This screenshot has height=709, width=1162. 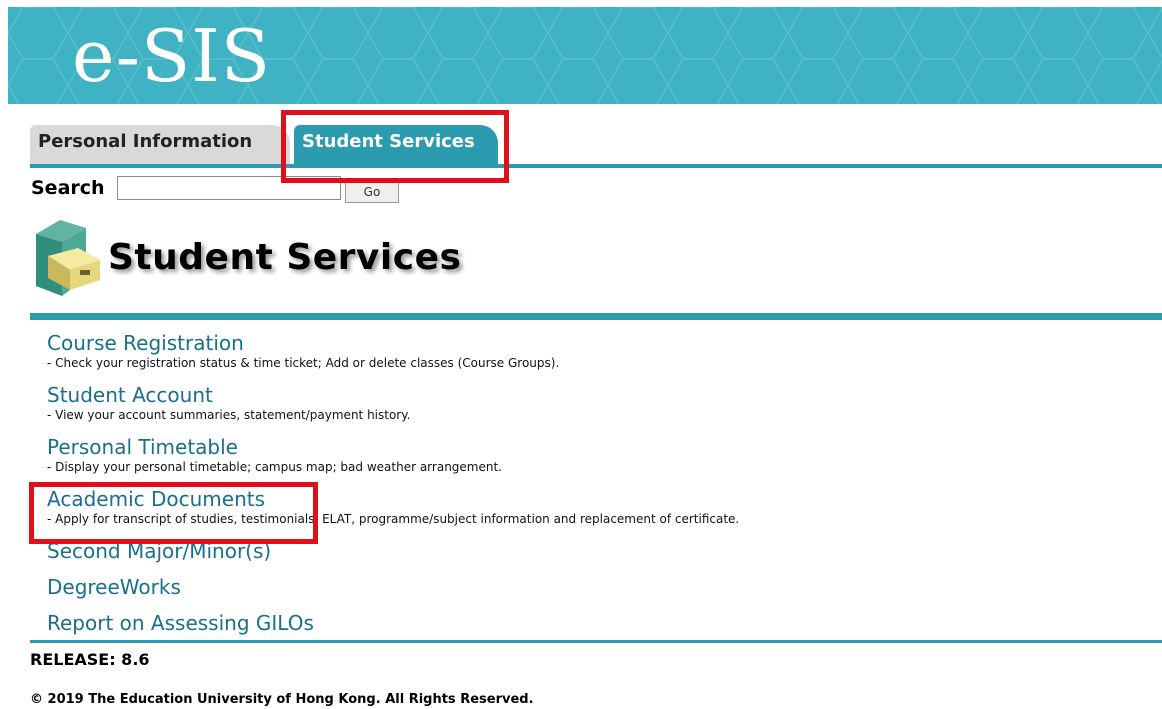 I want to click on esis-logo: e-SIS, so click(x=171, y=56).